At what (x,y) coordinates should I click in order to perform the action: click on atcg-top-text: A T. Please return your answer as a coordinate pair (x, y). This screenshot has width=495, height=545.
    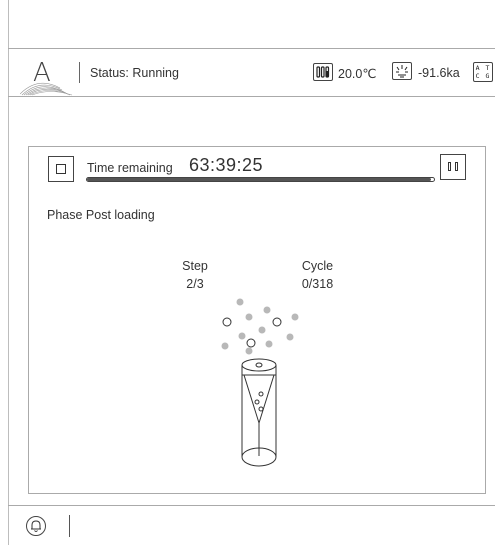
    Looking at the image, I should click on (483, 68).